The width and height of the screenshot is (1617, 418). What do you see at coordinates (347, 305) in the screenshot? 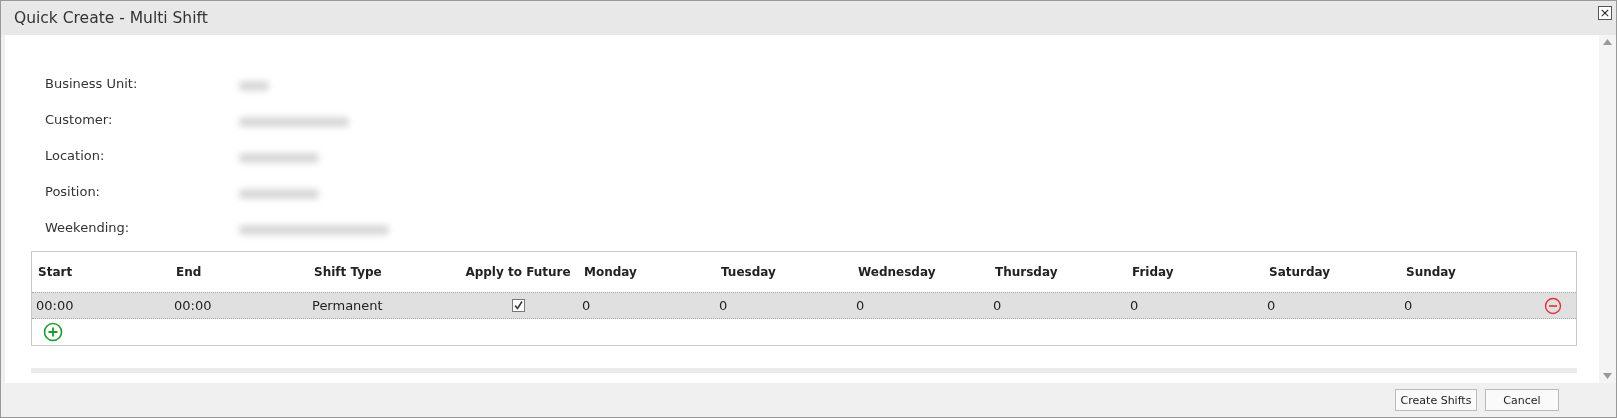
I see `table-cell-text: Permanent` at bounding box center [347, 305].